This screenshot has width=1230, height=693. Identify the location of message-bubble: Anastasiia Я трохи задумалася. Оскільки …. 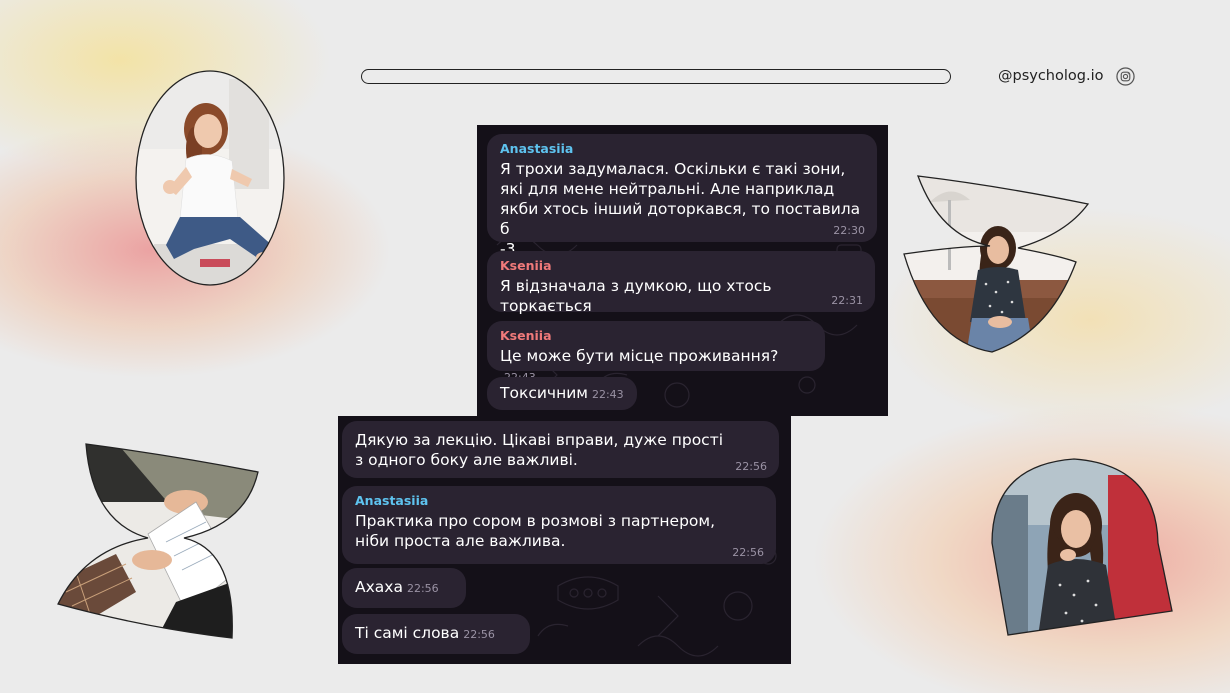
(682, 196).